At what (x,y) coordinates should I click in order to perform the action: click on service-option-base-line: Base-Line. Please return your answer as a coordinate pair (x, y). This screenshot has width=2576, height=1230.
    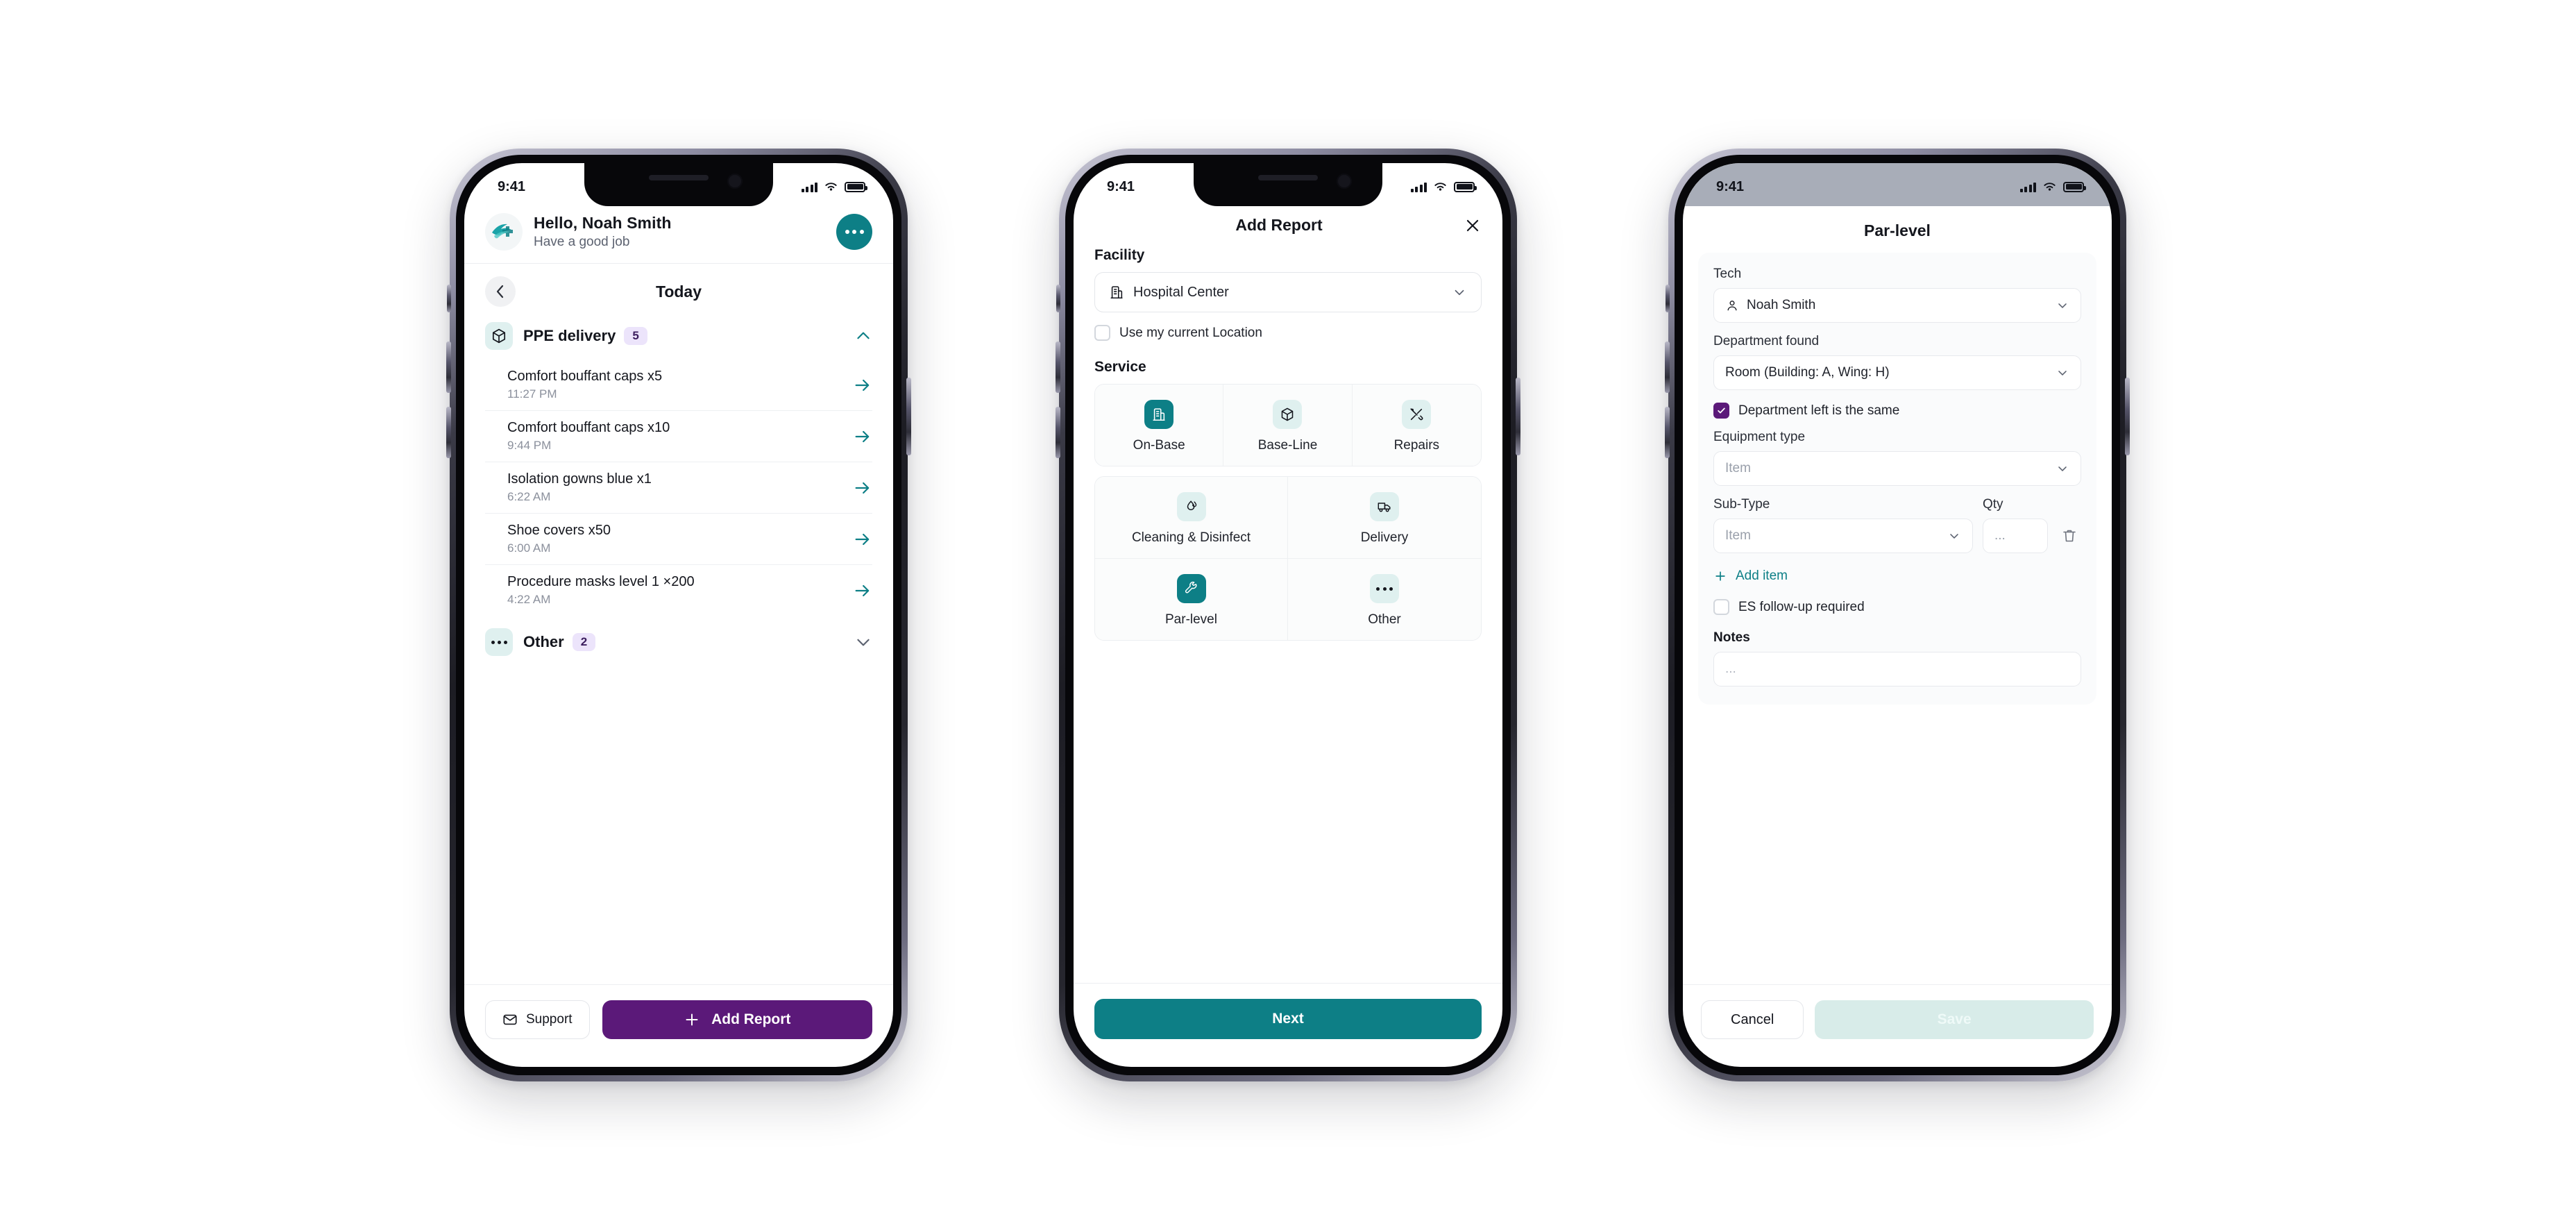
    Looking at the image, I should click on (1288, 425).